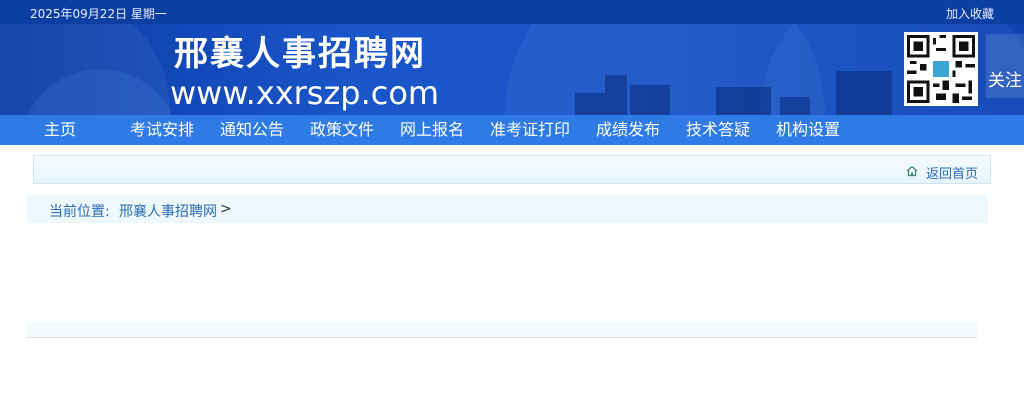 The height and width of the screenshot is (400, 1024). Describe the element at coordinates (252, 130) in the screenshot. I see `nav-item-notices: 通知公告` at that location.